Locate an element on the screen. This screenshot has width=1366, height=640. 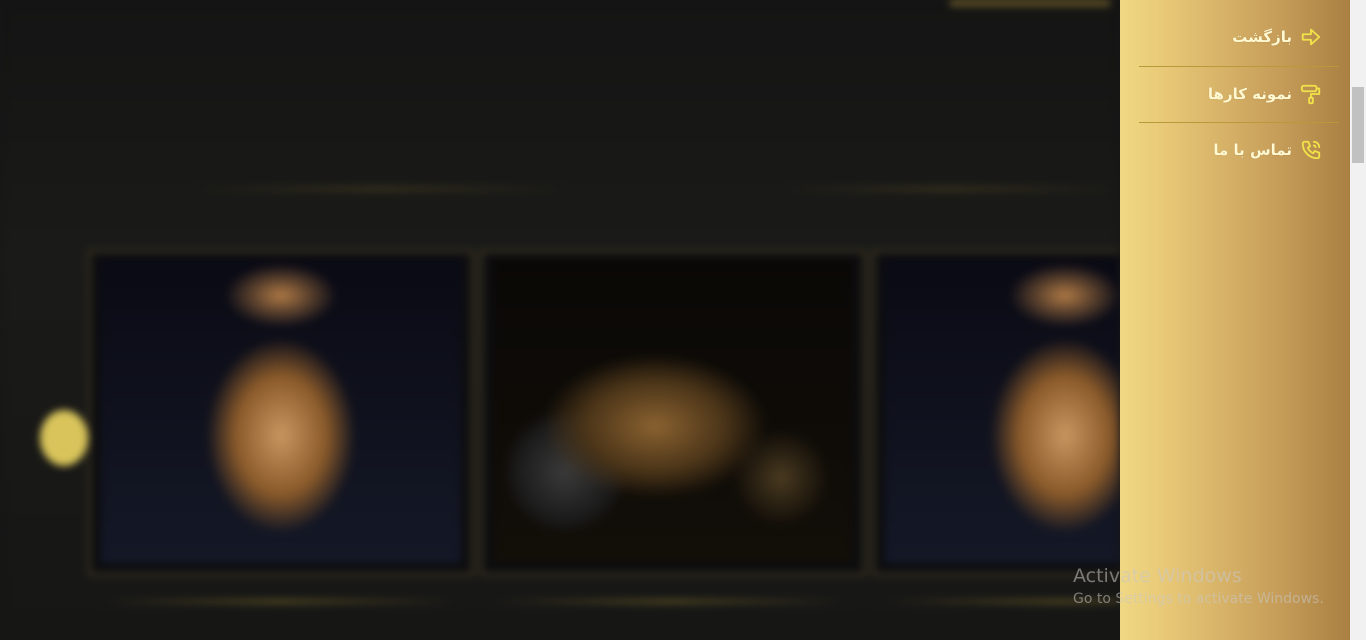
menu-item-label: تماس با ما is located at coordinates (1252, 150).